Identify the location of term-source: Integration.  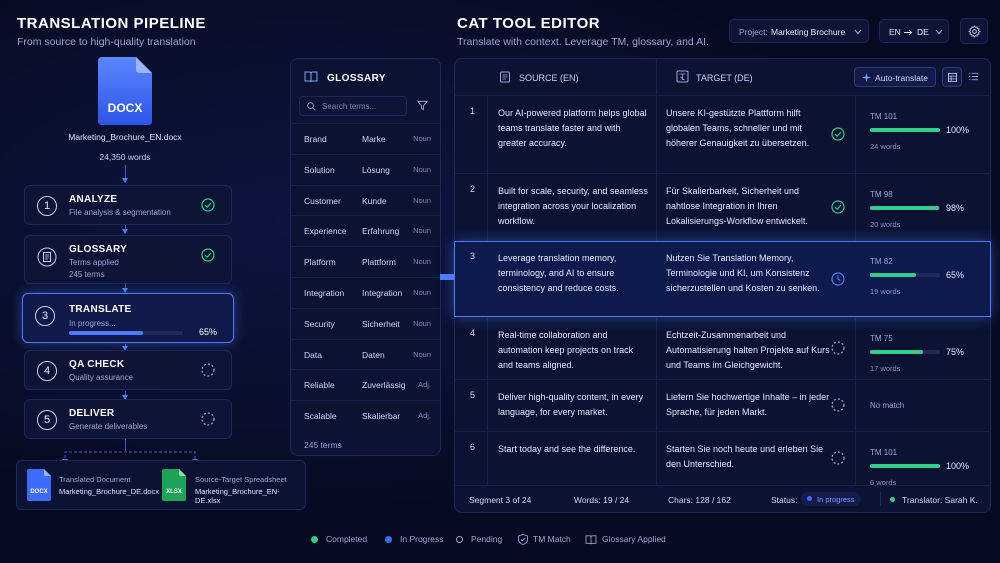
(324, 293).